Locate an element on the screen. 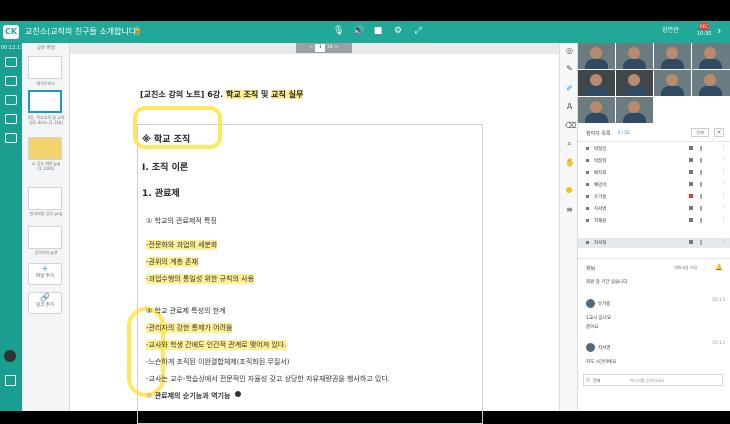 Image resolution: width=730 pixels, height=424 pixels. participant-row: 지서영 ⋮ is located at coordinates (654, 209).